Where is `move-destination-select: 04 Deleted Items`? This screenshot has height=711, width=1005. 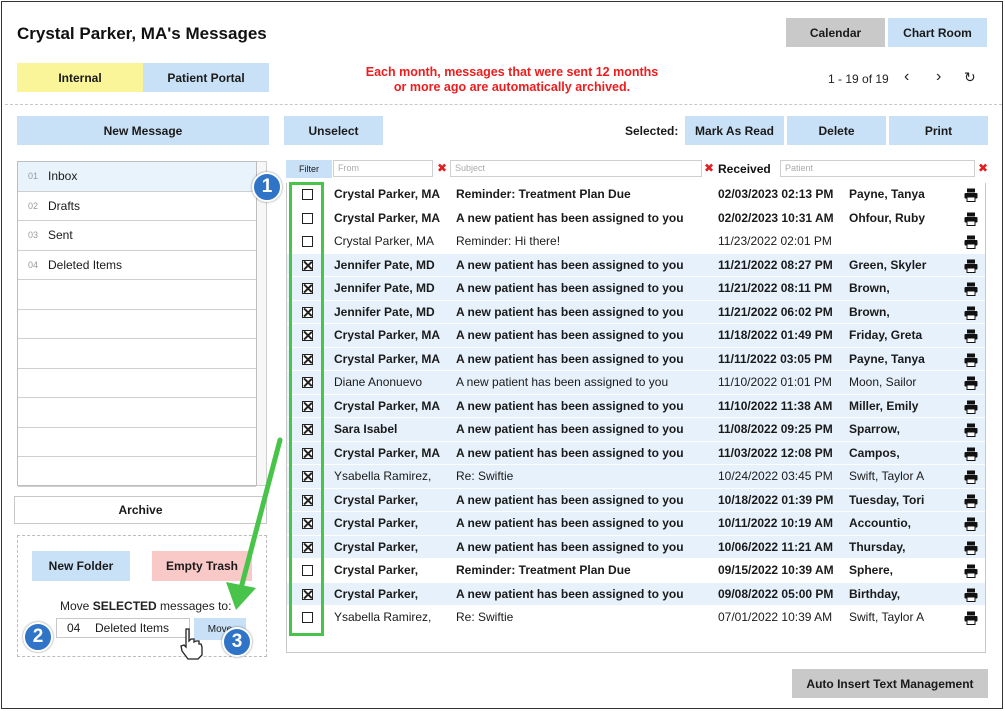
move-destination-select: 04 Deleted Items is located at coordinates (123, 628).